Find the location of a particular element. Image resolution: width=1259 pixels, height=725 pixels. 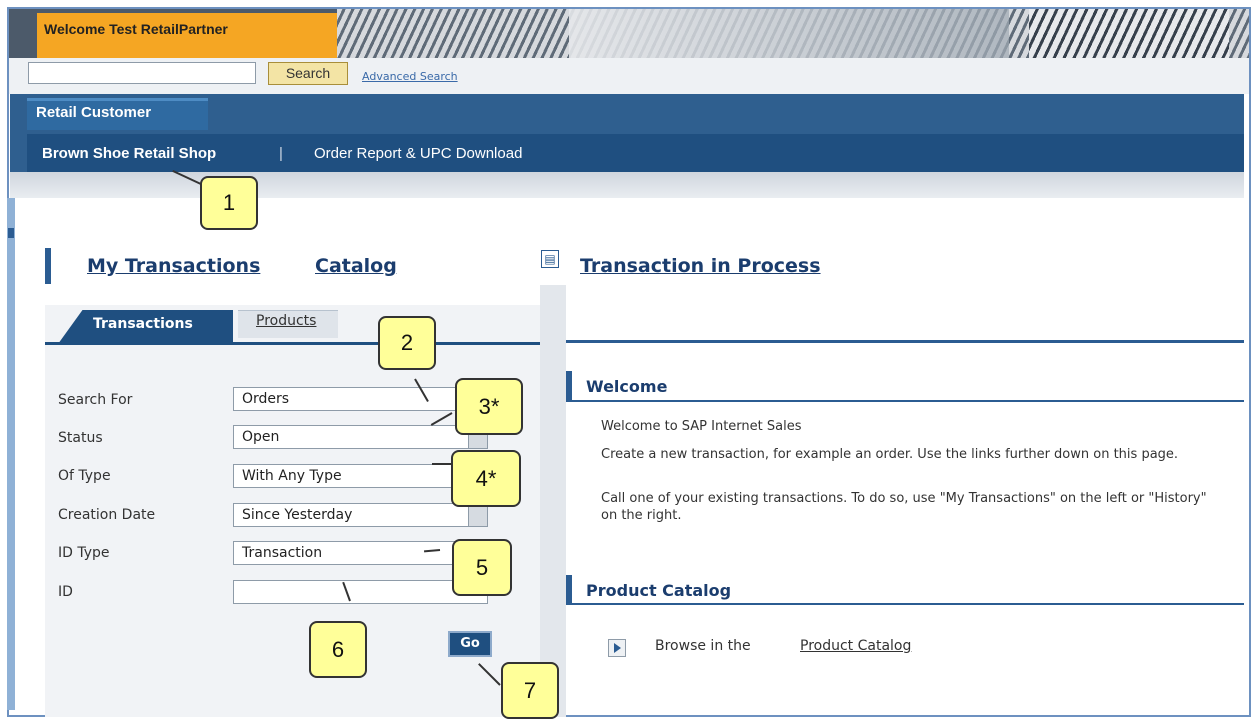

browse-text: Browse in the is located at coordinates (703, 646).